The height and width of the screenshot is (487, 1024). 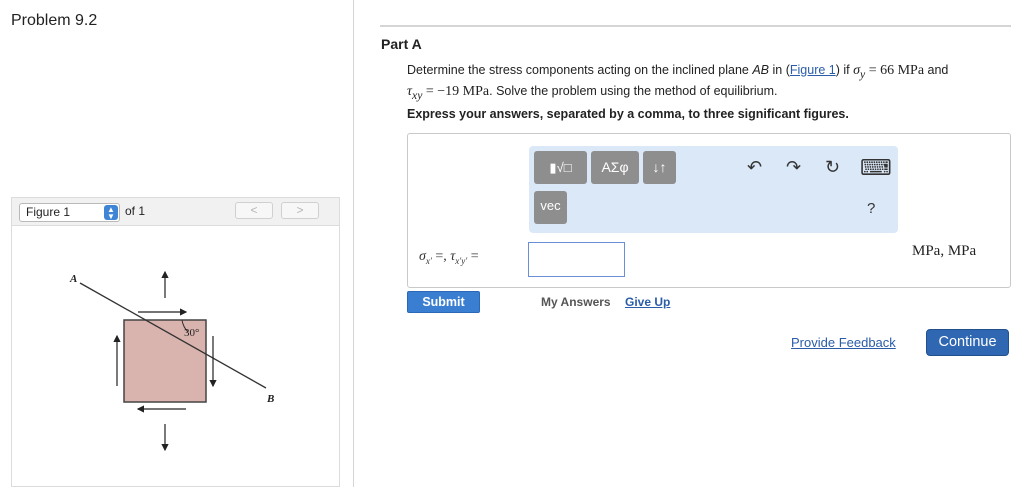 I want to click on point-a-label: A, so click(x=73, y=279).